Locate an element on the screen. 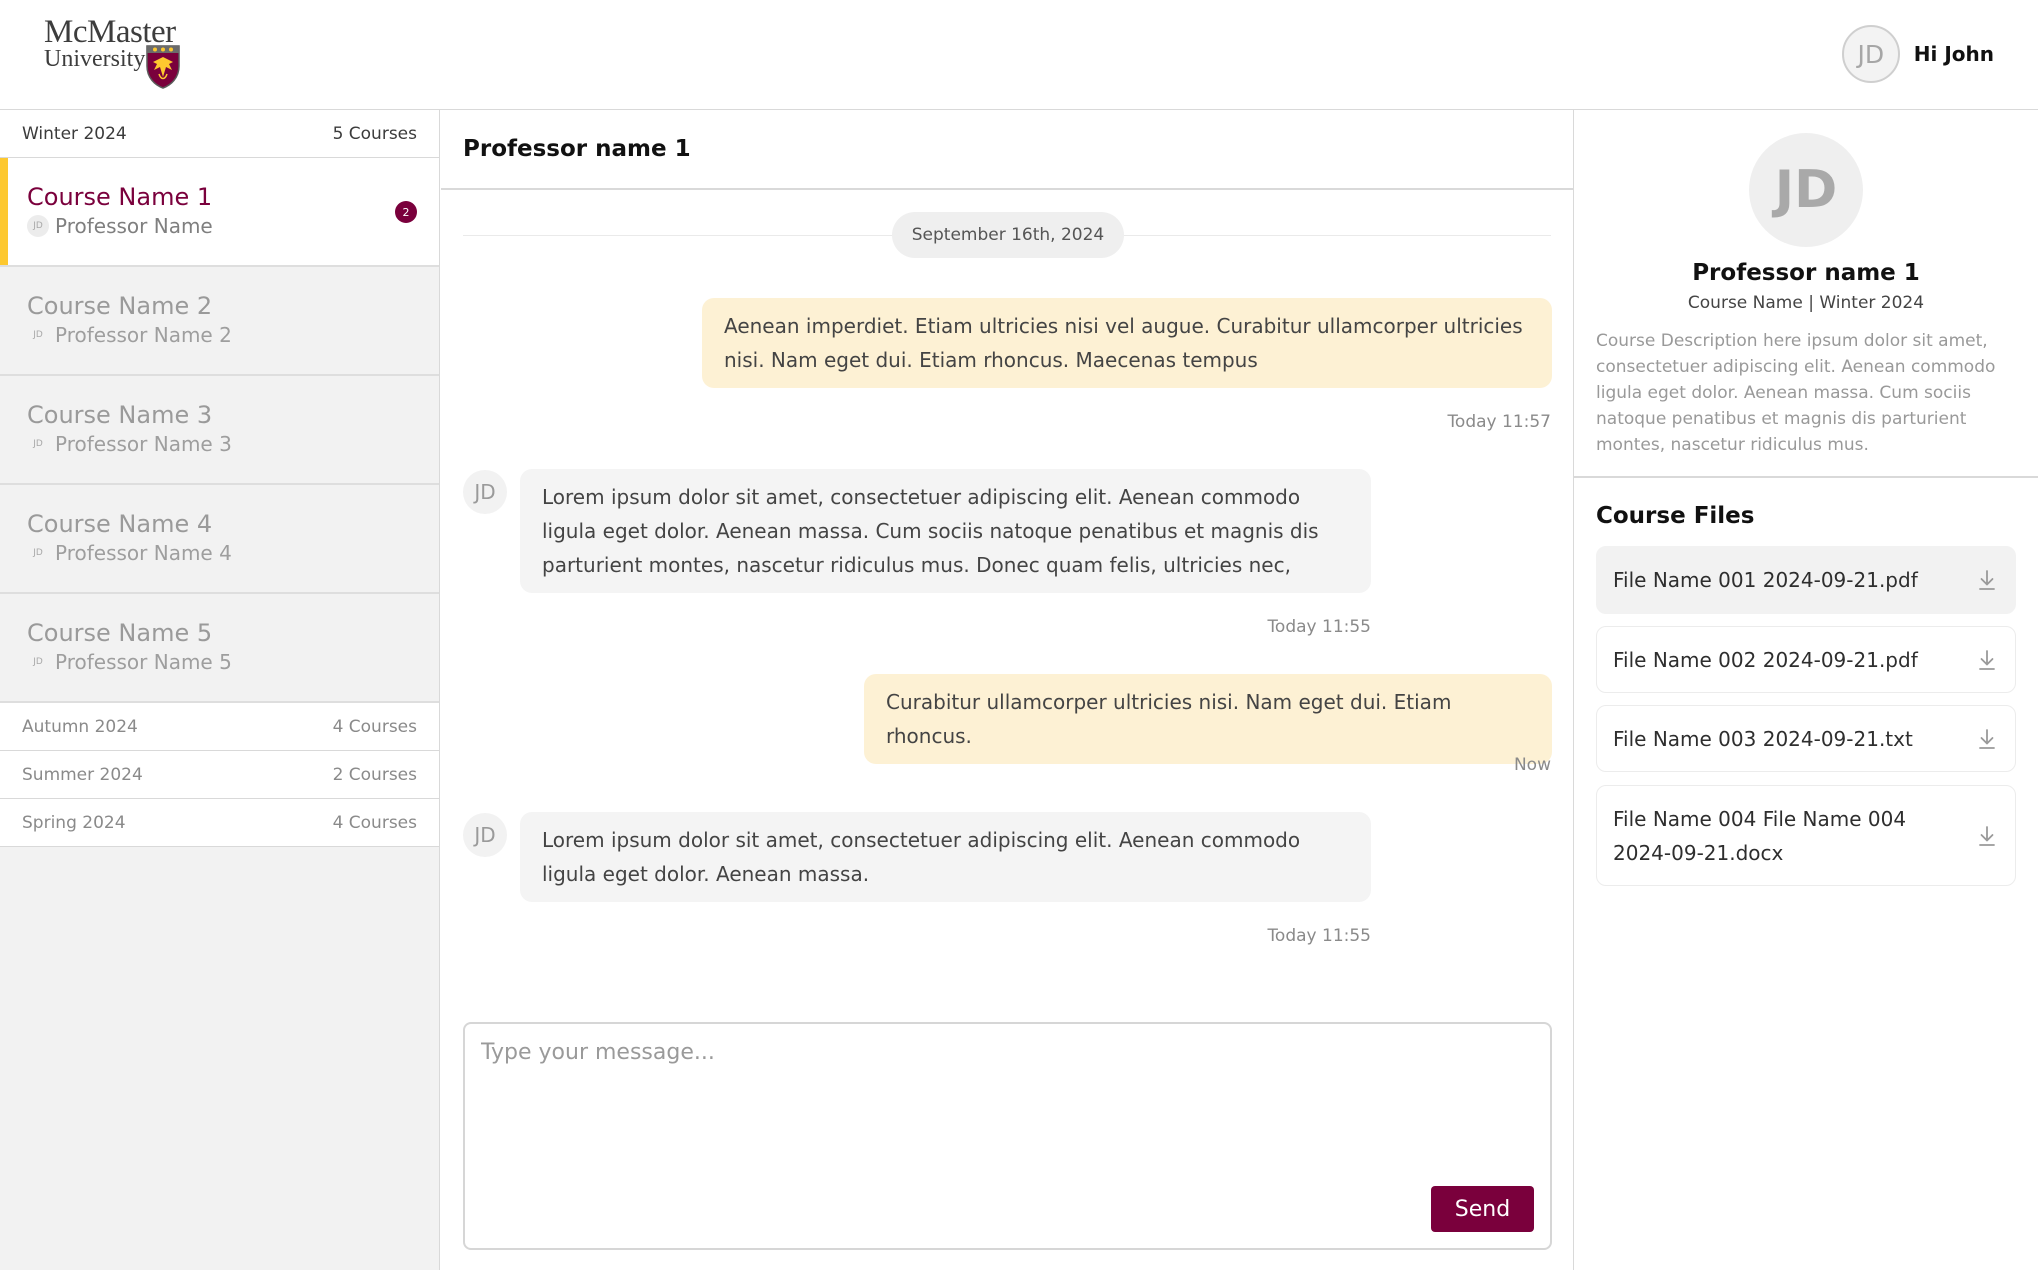 The width and height of the screenshot is (2038, 1270). term-label: Summer 2024 is located at coordinates (82, 774).